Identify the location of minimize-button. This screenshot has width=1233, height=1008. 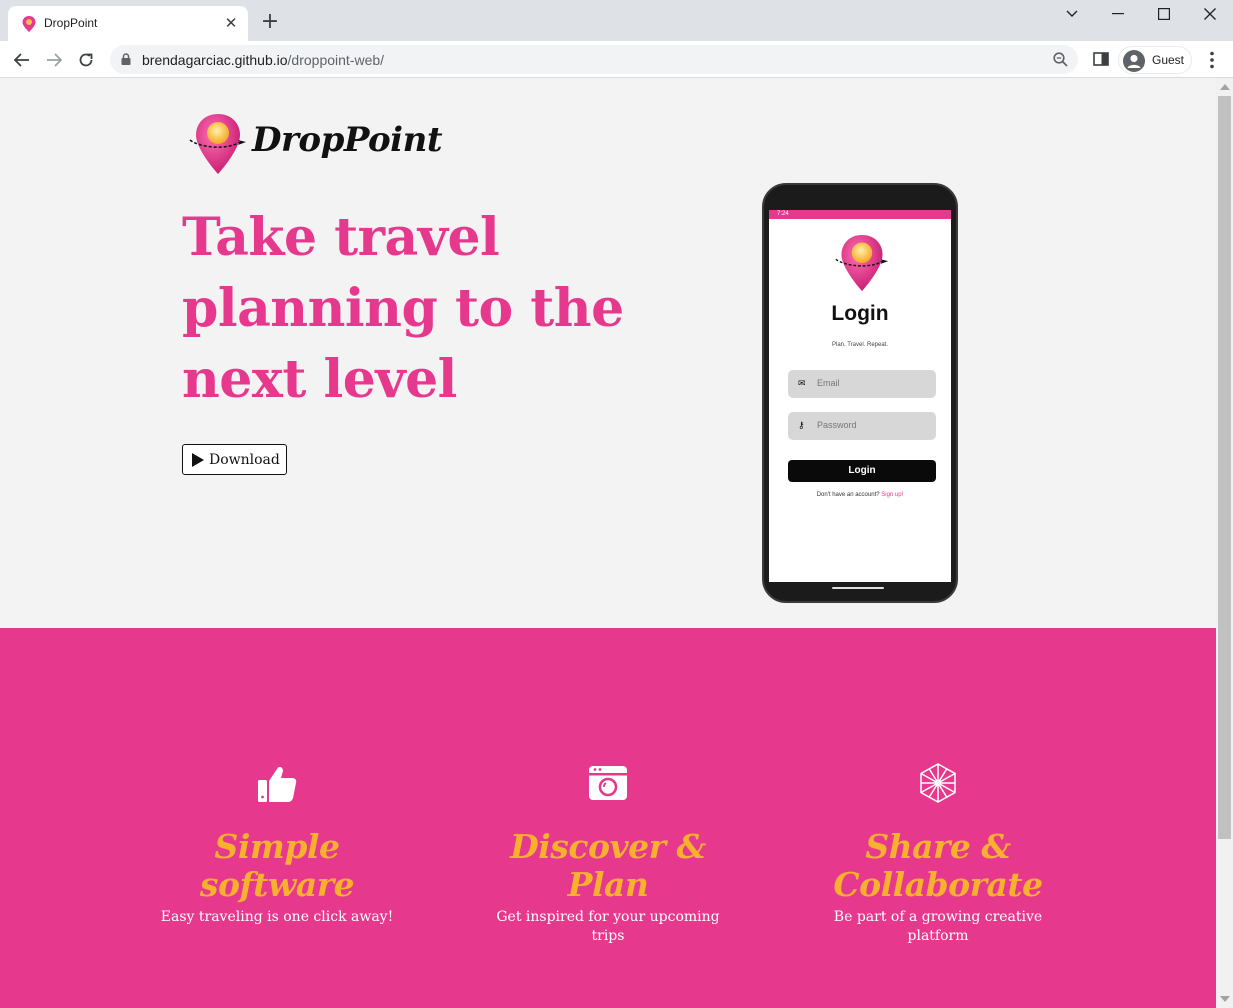
(1118, 14).